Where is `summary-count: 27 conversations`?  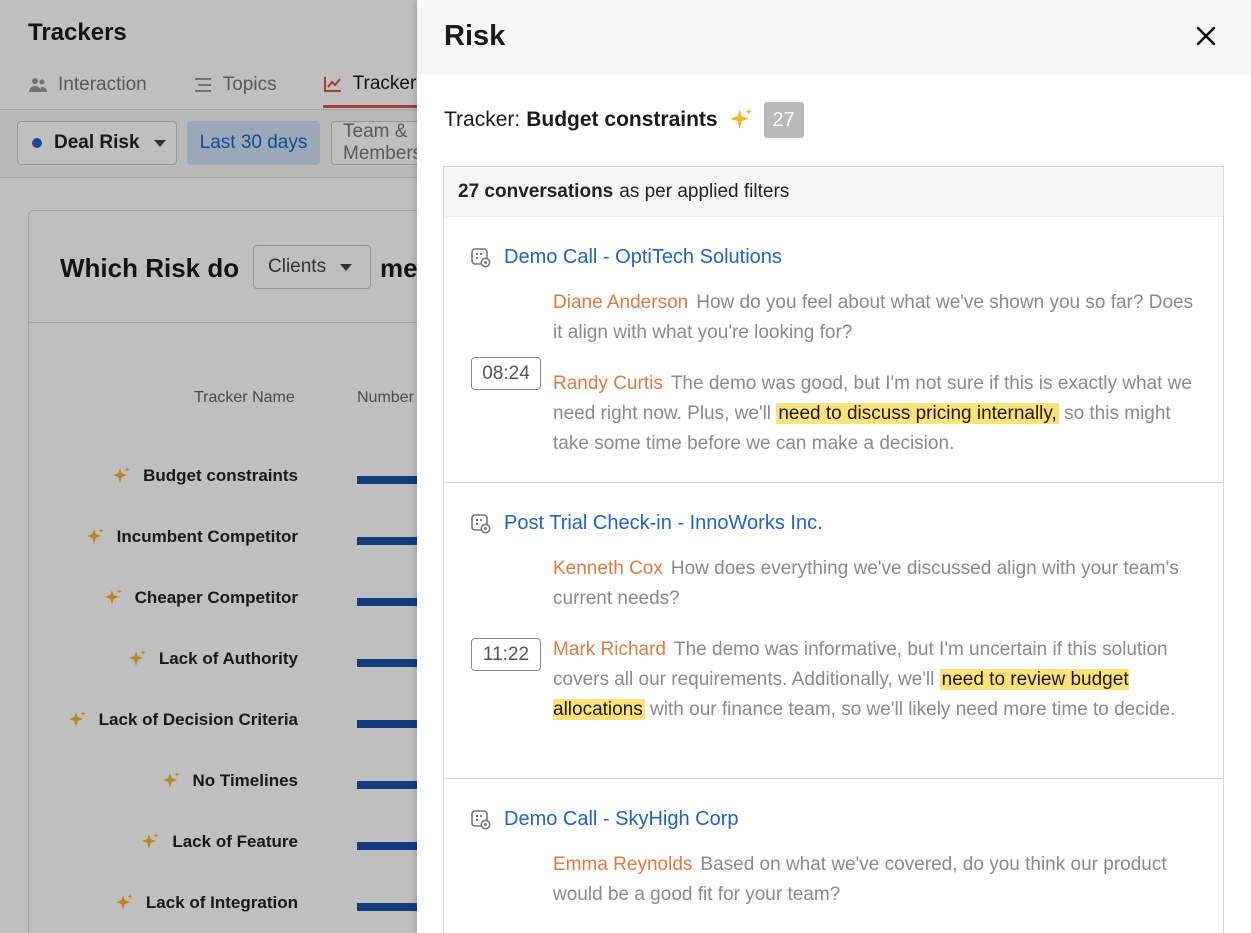
summary-count: 27 conversations is located at coordinates (536, 191).